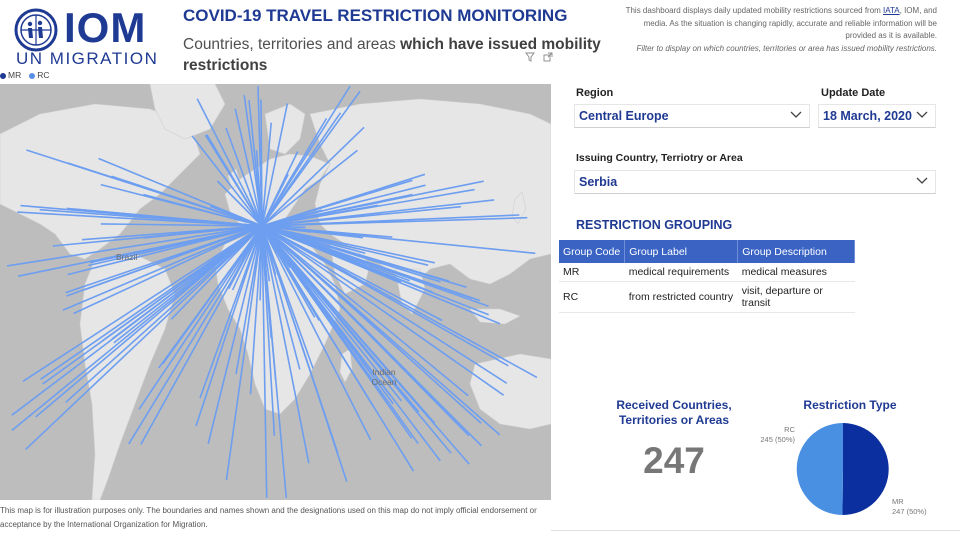 Image resolution: width=960 pixels, height=535 pixels. What do you see at coordinates (850, 405) in the screenshot?
I see `pie-title: Restriction Type` at bounding box center [850, 405].